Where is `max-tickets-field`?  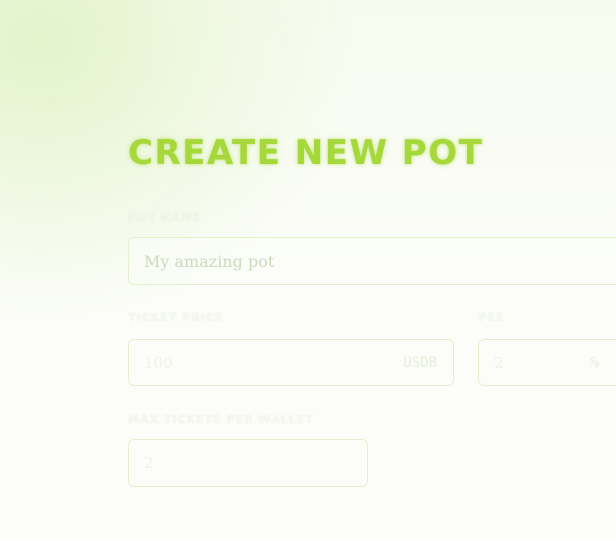 max-tickets-field is located at coordinates (248, 463).